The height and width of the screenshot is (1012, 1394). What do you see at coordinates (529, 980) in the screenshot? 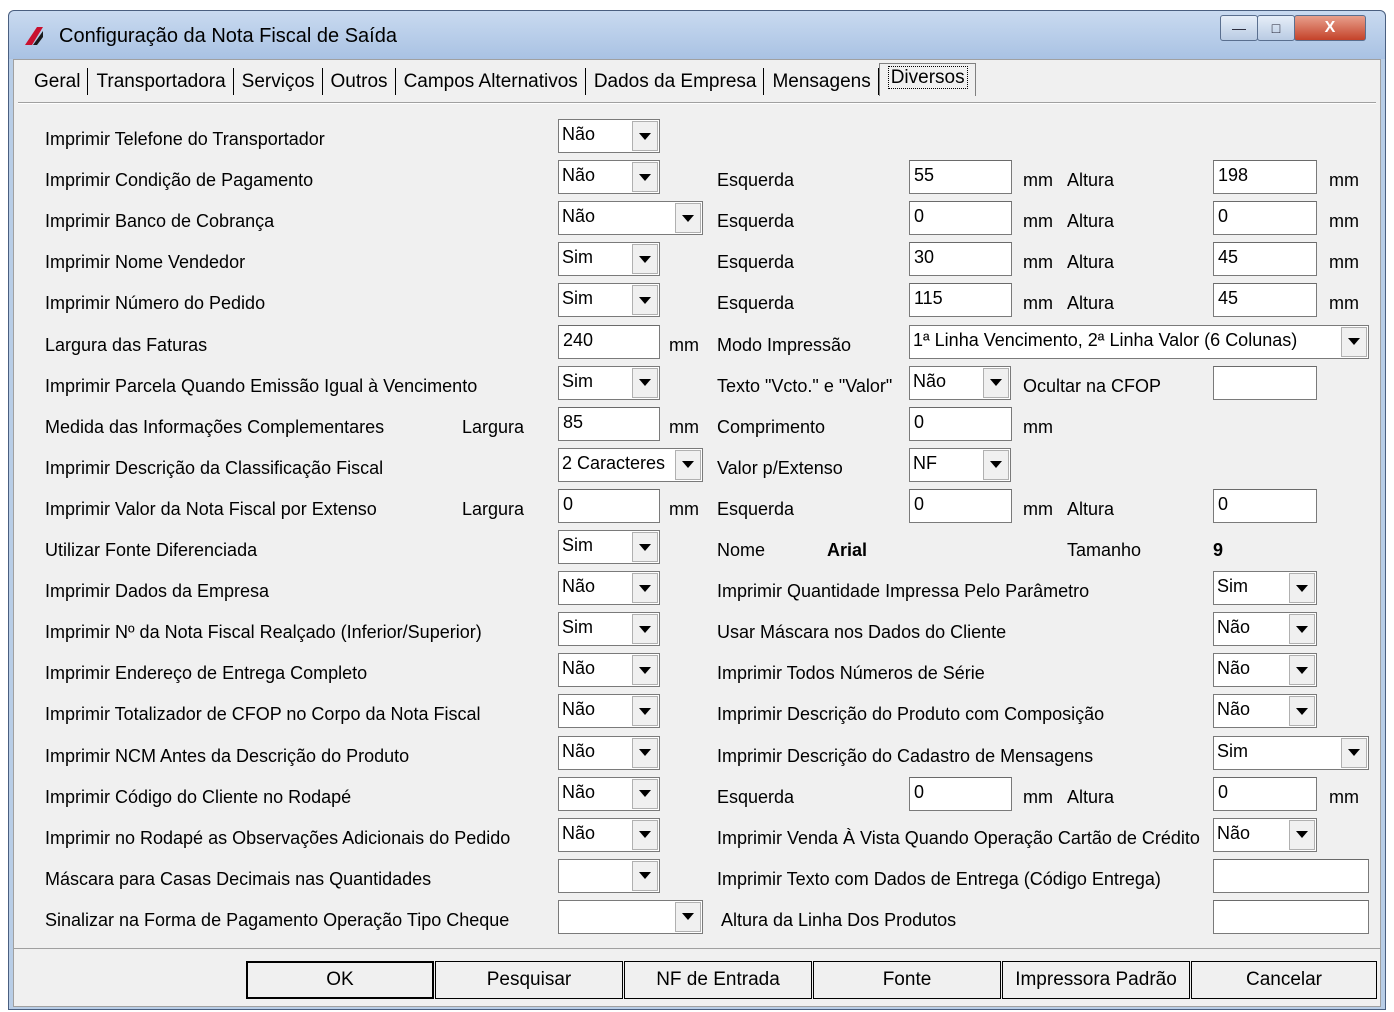
I see `pesquisar-button: Pesquisar` at bounding box center [529, 980].